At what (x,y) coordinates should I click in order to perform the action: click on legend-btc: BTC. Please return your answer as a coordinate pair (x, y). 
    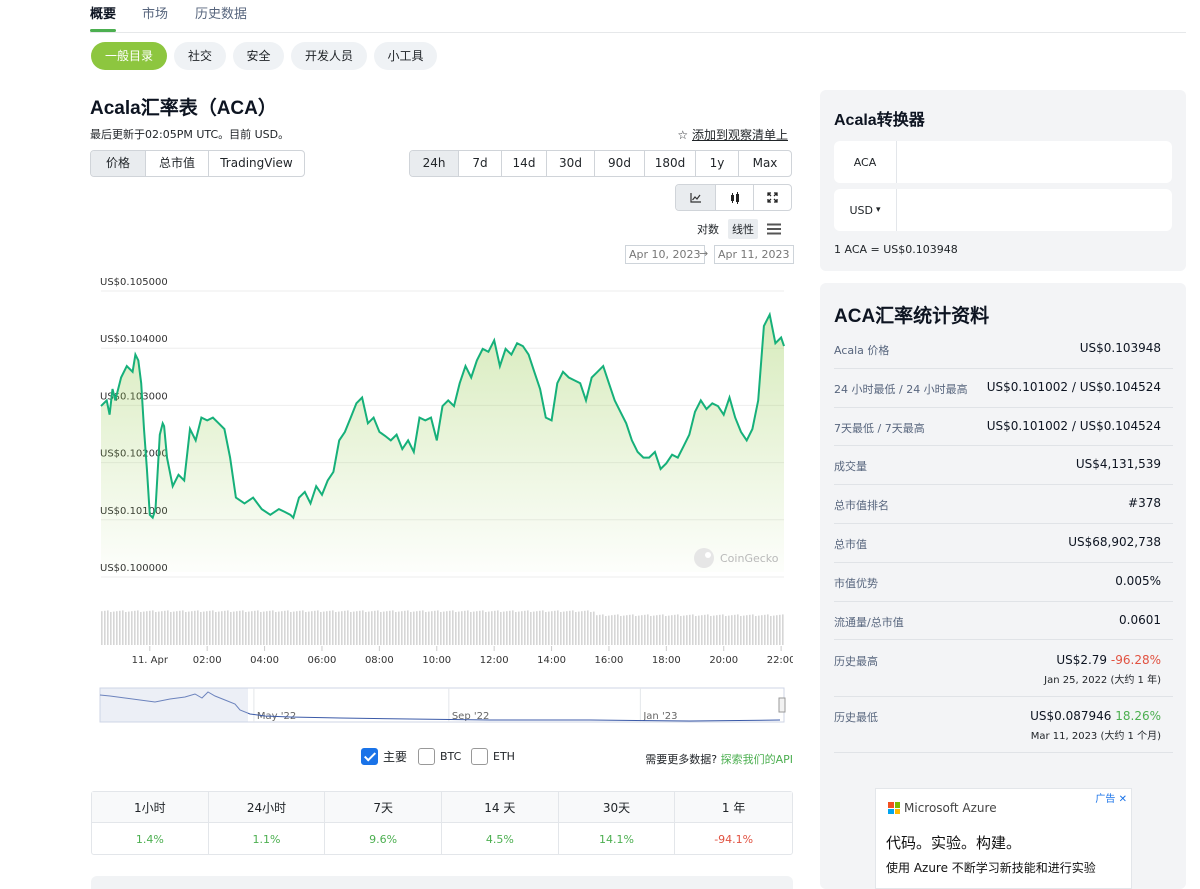
    Looking at the image, I should click on (439, 756).